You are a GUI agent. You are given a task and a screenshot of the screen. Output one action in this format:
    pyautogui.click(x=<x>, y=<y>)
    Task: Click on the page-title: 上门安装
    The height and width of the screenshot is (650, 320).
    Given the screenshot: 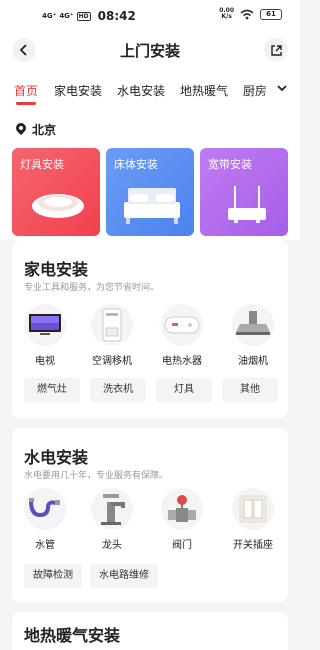 What is the action you would take?
    pyautogui.click(x=149, y=51)
    